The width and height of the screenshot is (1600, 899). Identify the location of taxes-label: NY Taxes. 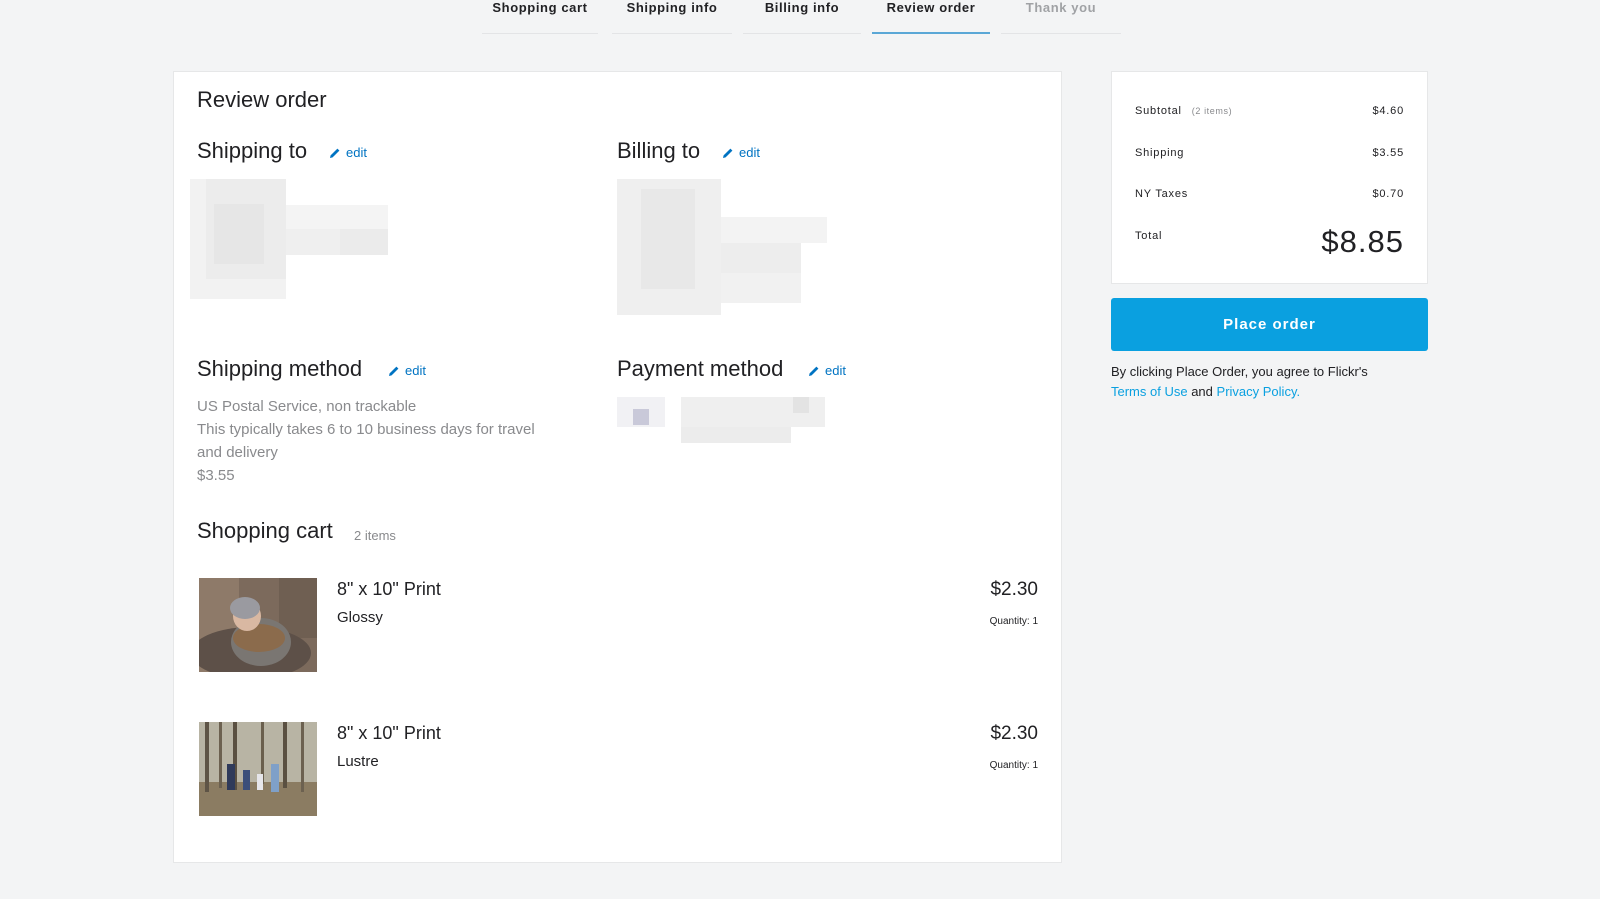
(1162, 194).